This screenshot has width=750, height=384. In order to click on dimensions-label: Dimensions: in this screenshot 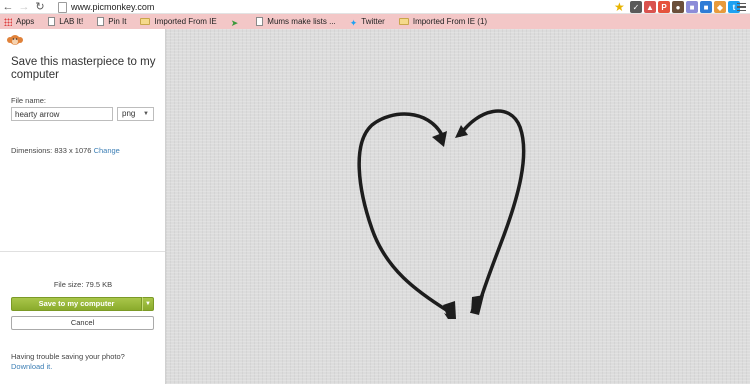, I will do `click(32, 150)`.